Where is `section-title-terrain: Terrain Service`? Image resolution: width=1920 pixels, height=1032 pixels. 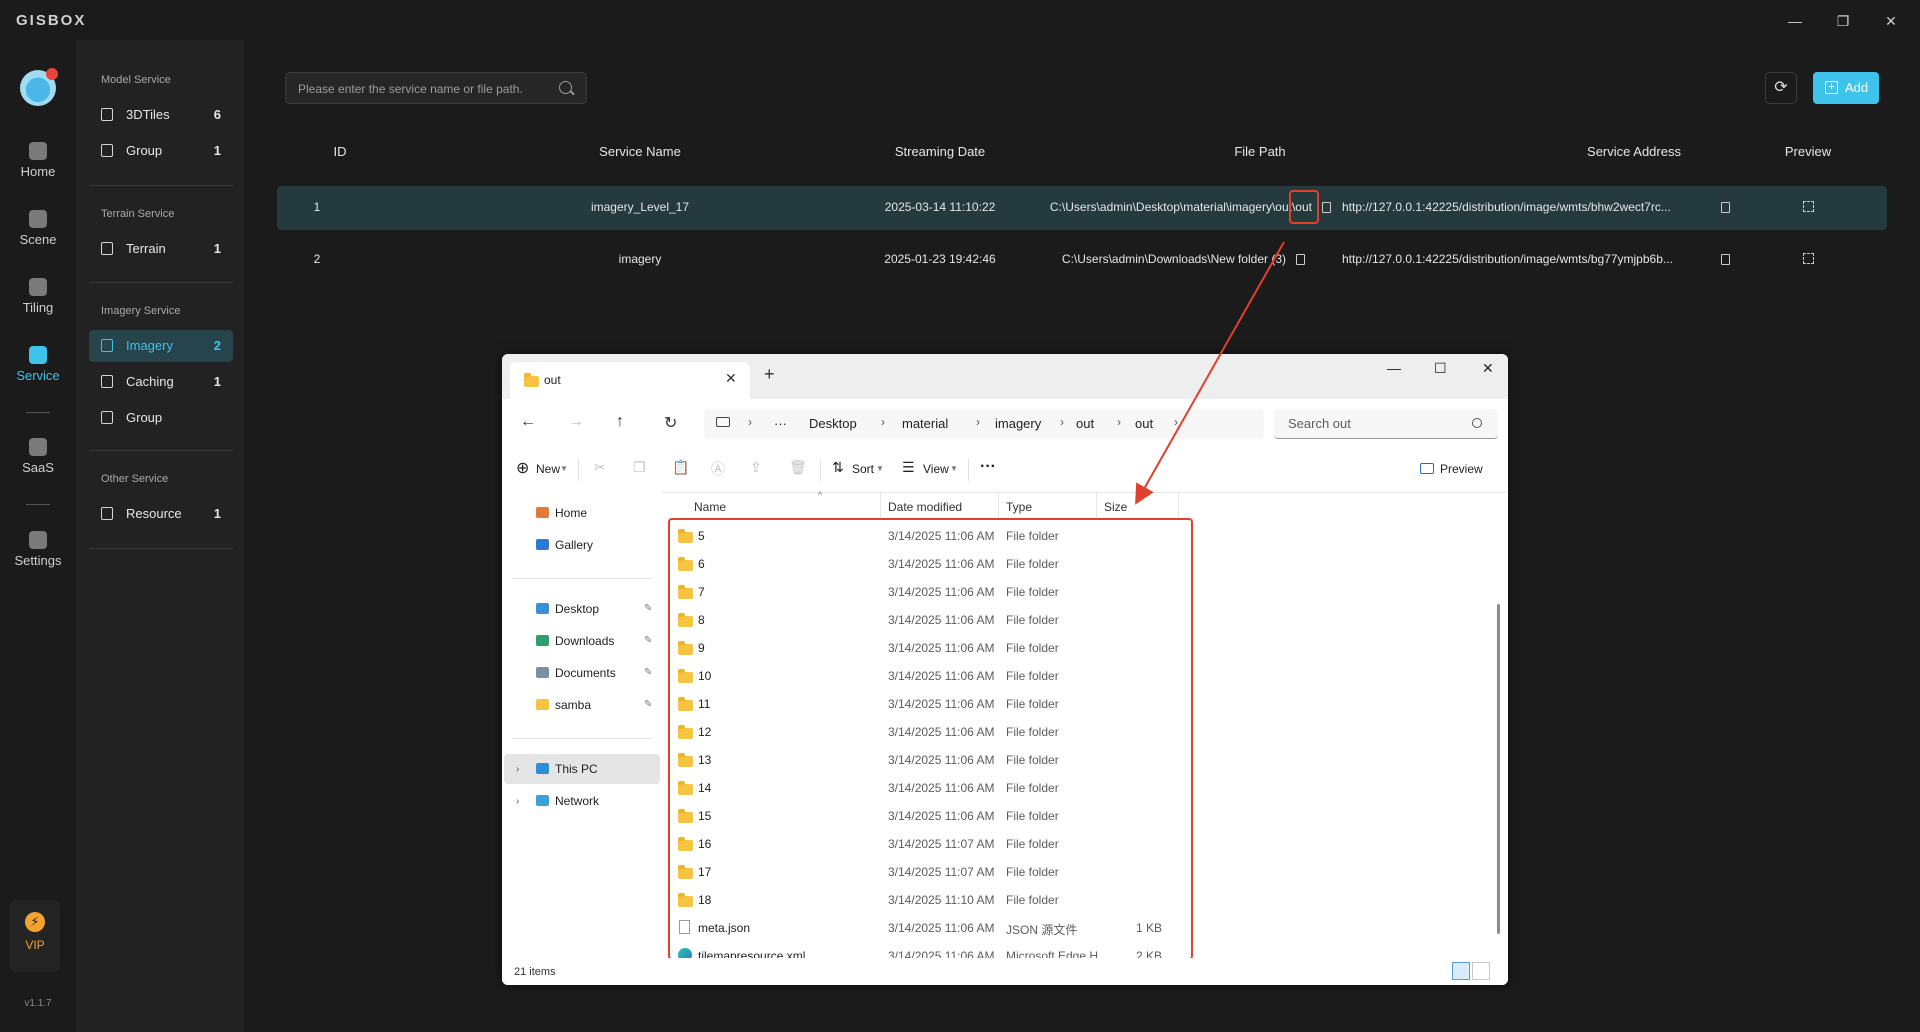 section-title-terrain: Terrain Service is located at coordinates (138, 214).